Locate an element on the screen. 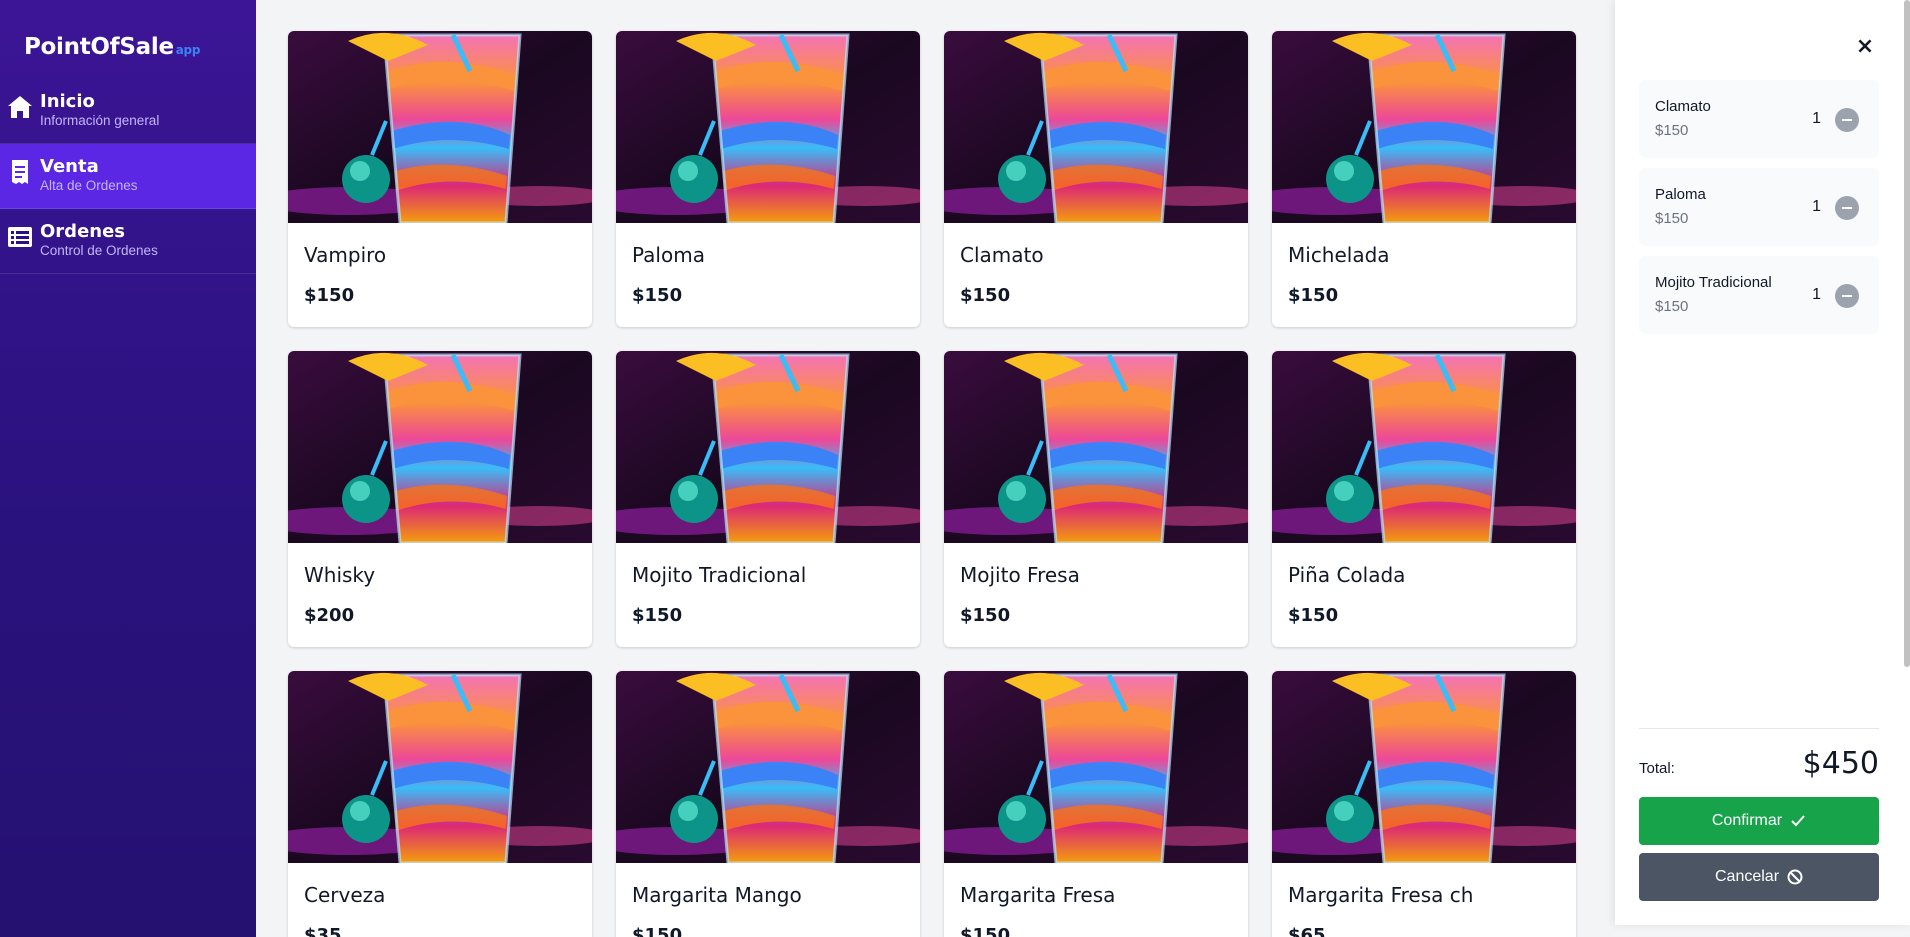 This screenshot has height=937, width=1910. product-name: Vampiro is located at coordinates (345, 255).